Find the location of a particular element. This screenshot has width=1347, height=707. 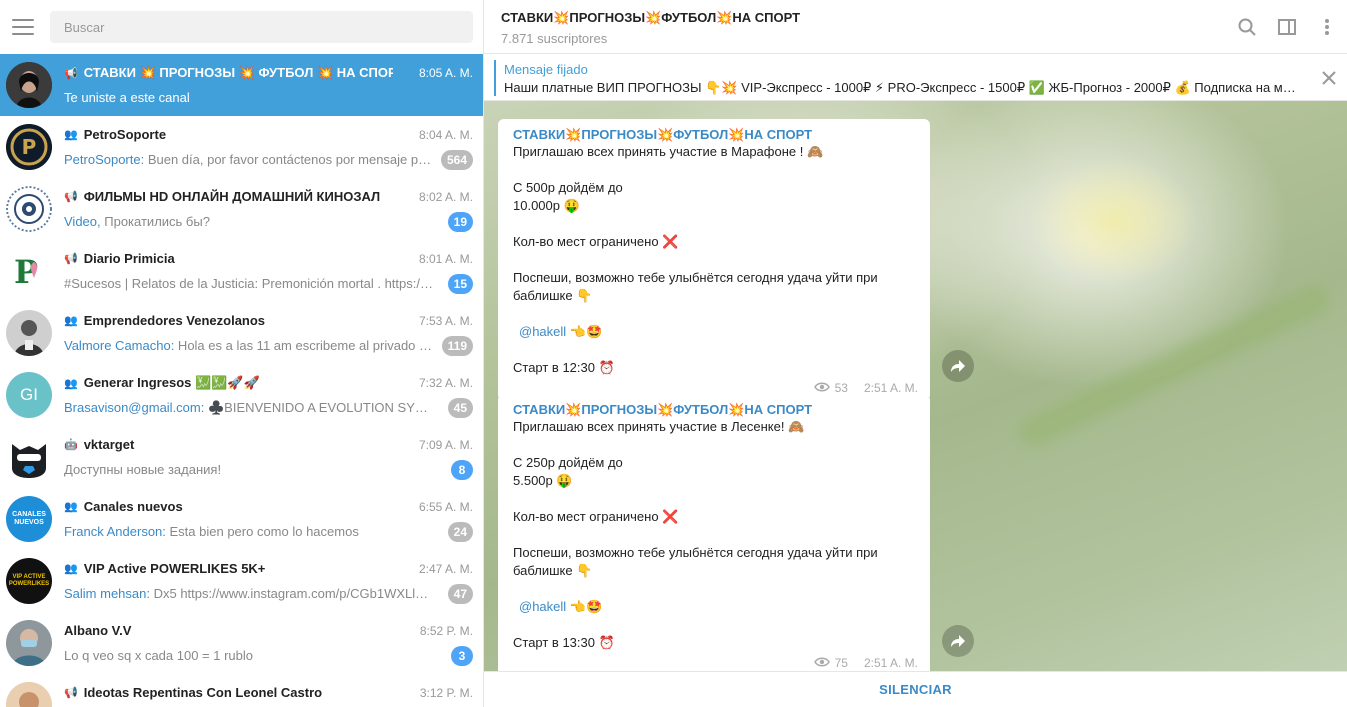

chat-time: 7:53 A. M. is located at coordinates (445, 321).